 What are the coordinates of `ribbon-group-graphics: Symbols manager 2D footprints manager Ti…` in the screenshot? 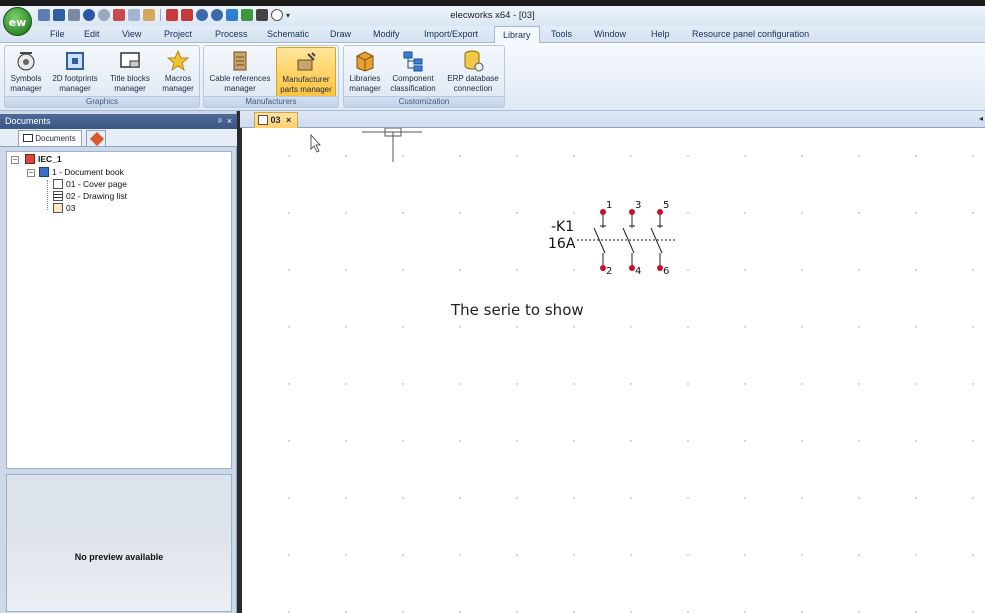 It's located at (102, 76).